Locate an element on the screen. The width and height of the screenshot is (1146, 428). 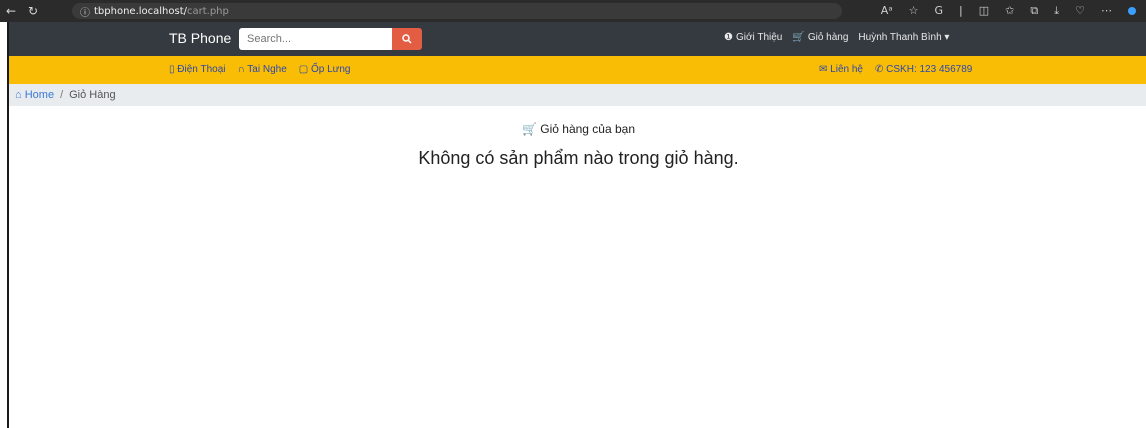
favorite-icon: ☆ is located at coordinates (914, 11).